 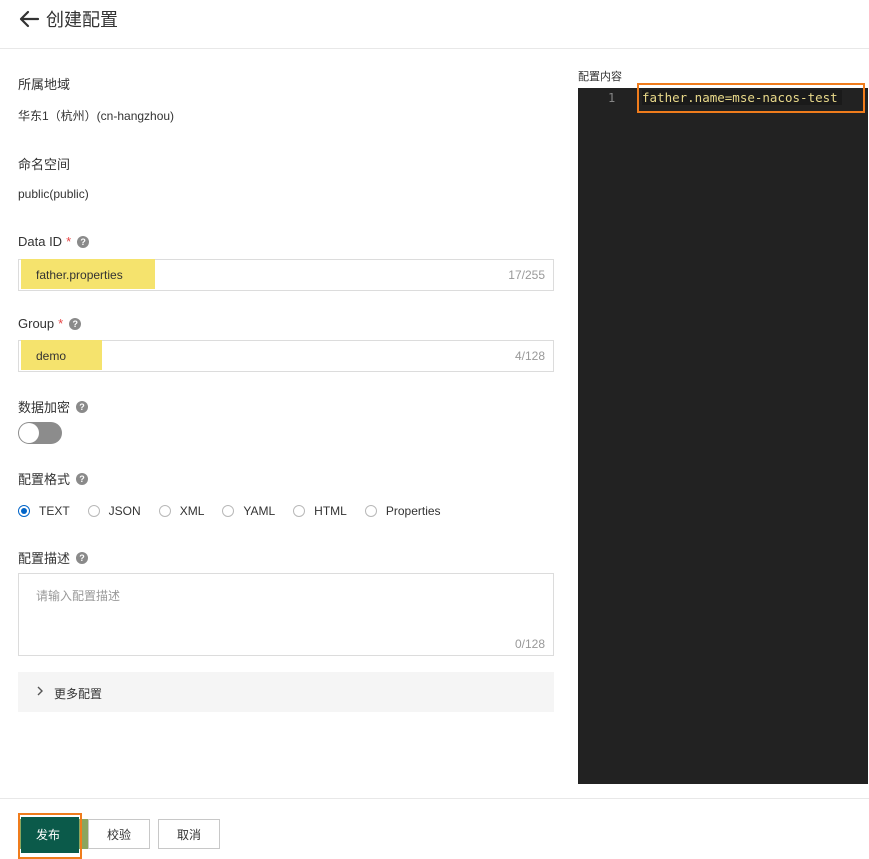 What do you see at coordinates (82, 20) in the screenshot?
I see `page-title: 创建配置` at bounding box center [82, 20].